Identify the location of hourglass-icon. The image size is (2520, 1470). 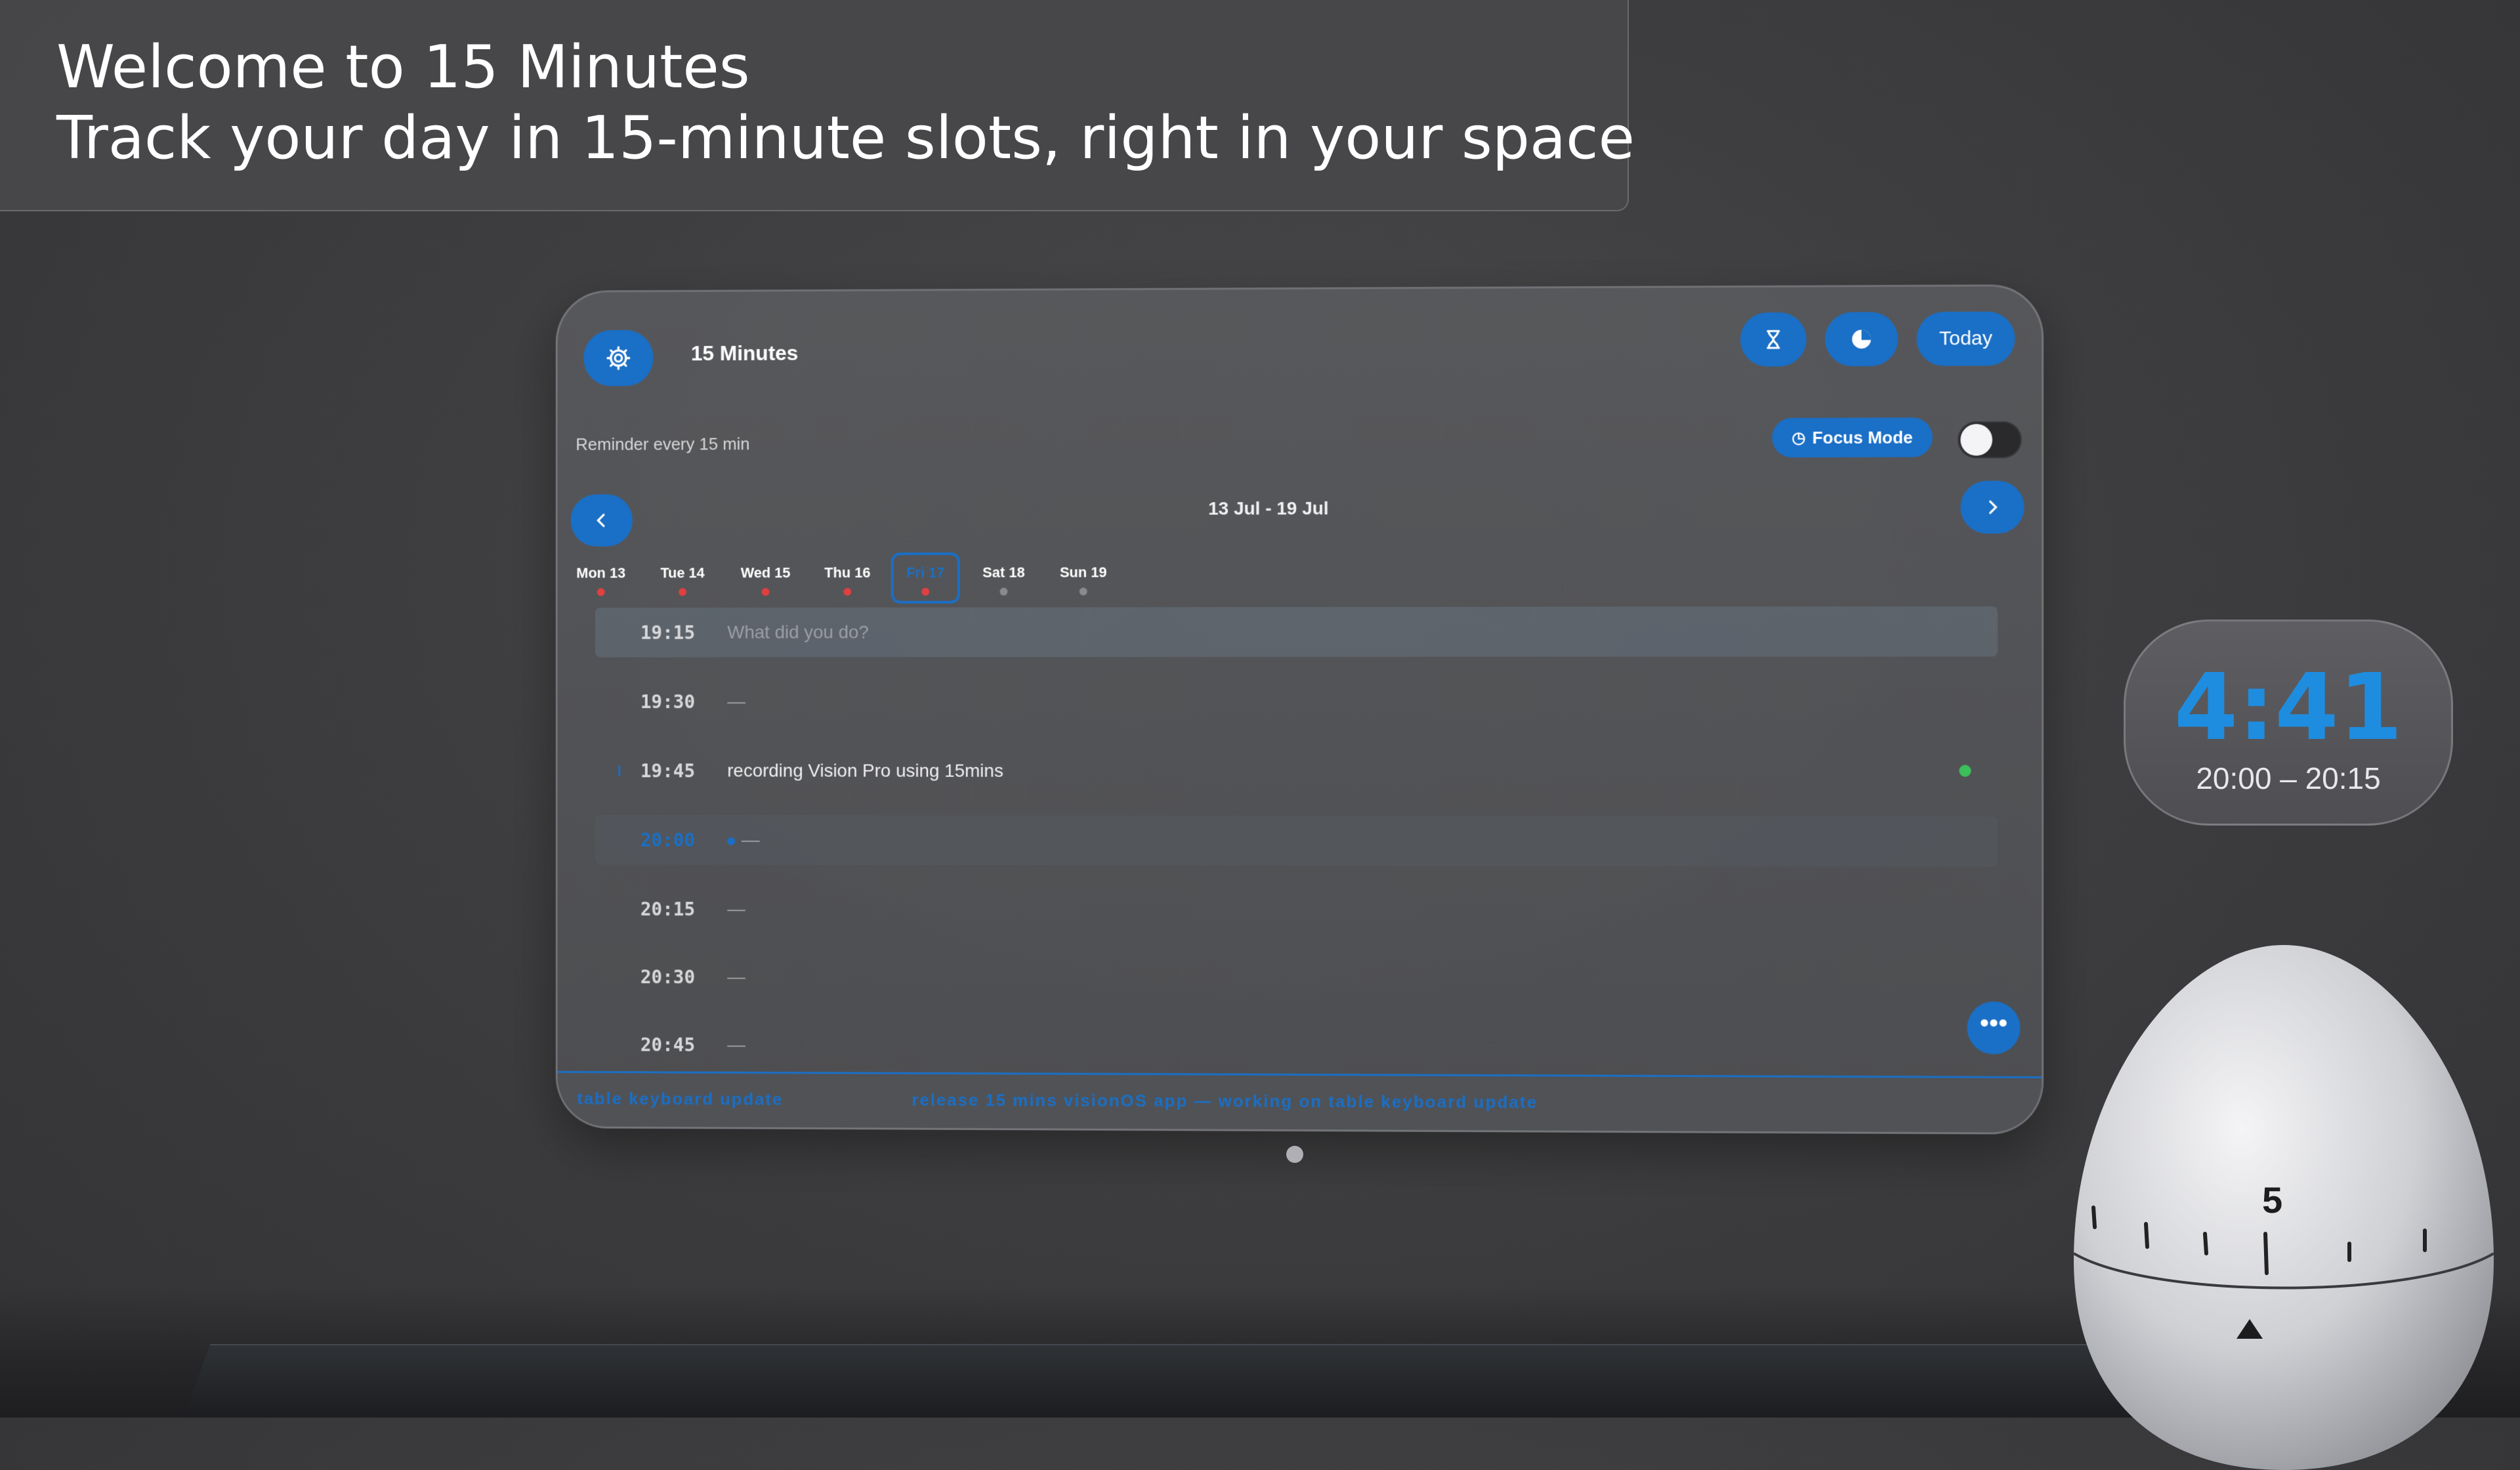
(1773, 339).